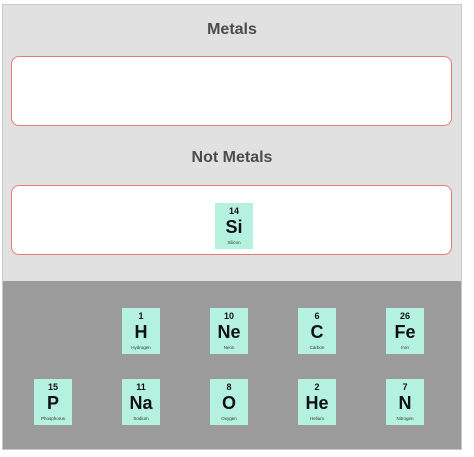 This screenshot has width=474, height=457. What do you see at coordinates (141, 418) in the screenshot?
I see `element-name: Sodium` at bounding box center [141, 418].